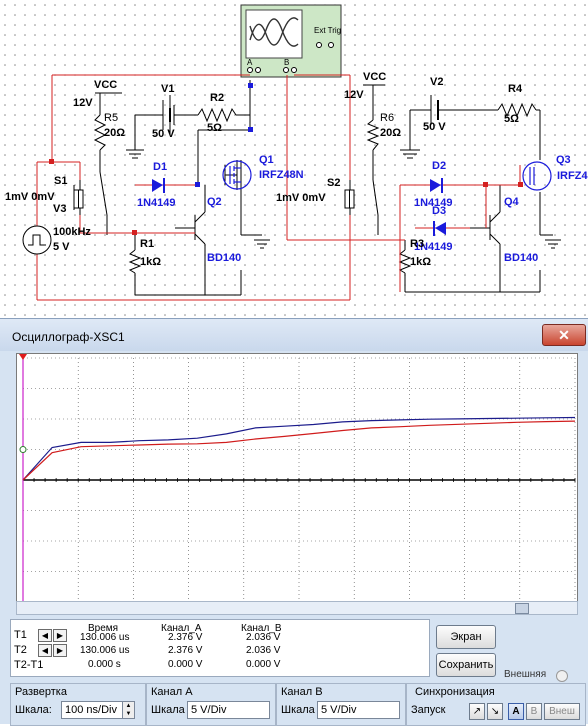 The height and width of the screenshot is (726, 588). I want to click on q1-part: IRFZ48N, so click(281, 175).